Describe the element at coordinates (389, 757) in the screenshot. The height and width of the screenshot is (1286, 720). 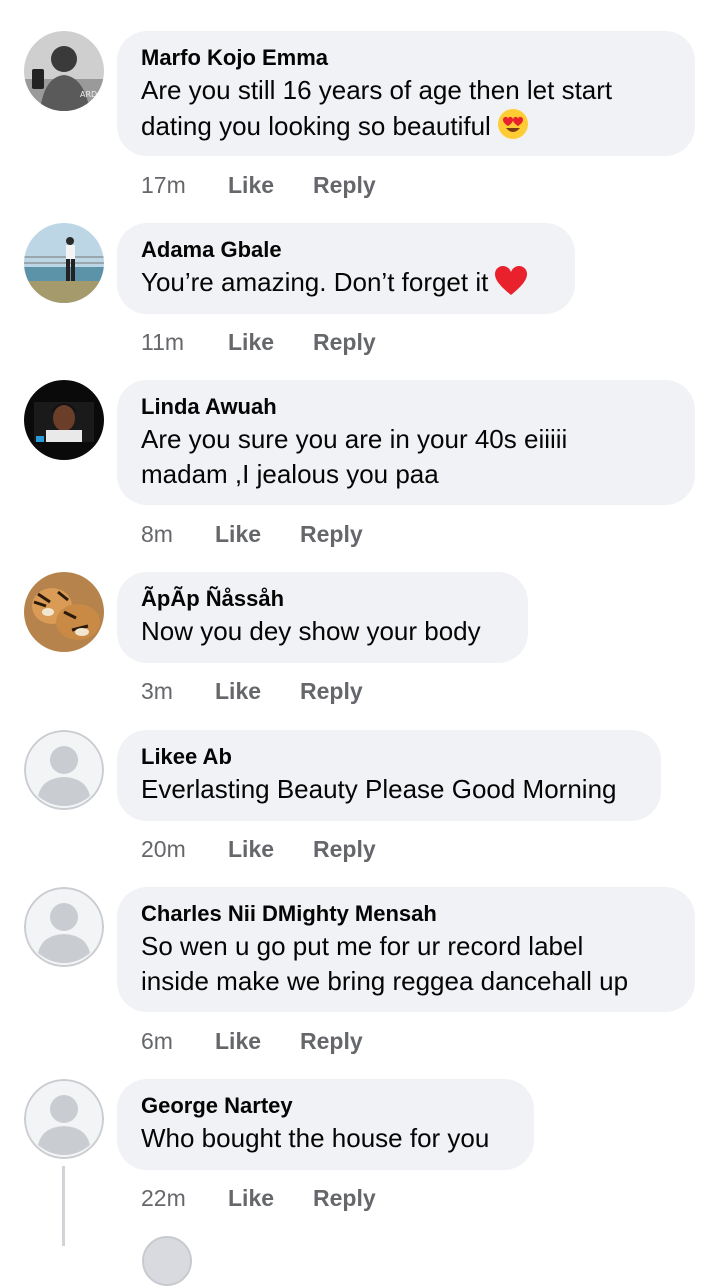
I see `comment-author: Likee Ab` at that location.